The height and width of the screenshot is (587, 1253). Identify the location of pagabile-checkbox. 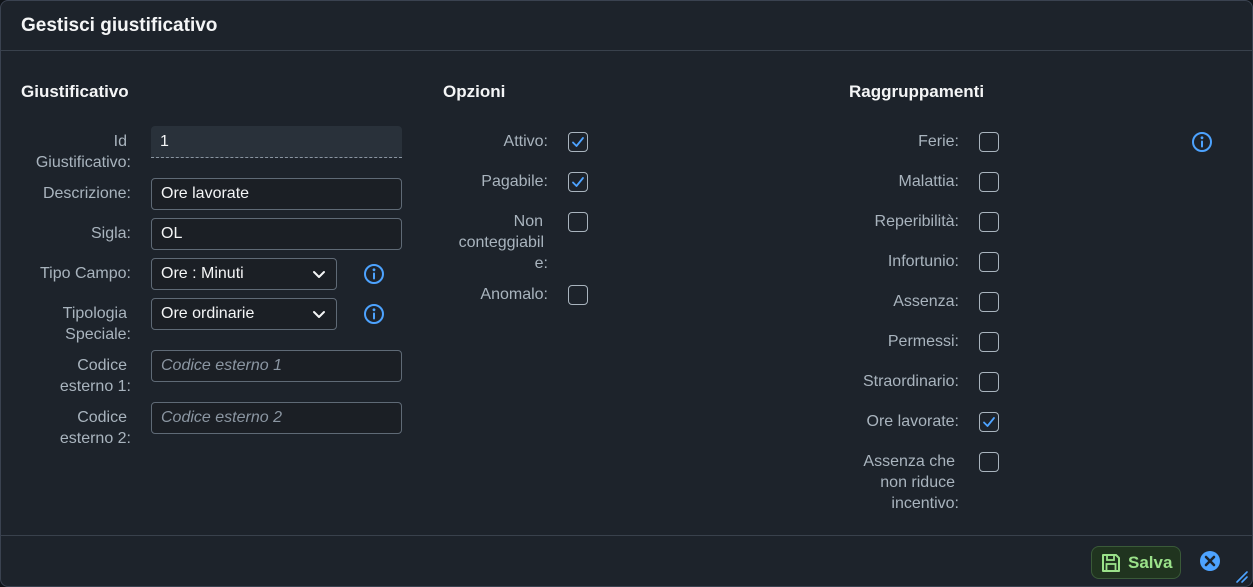
(578, 182).